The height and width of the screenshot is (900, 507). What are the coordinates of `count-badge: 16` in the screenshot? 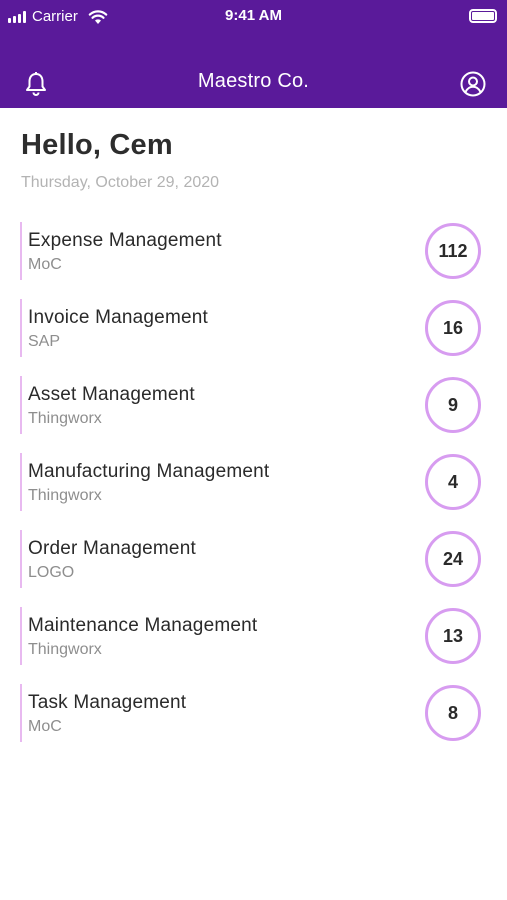 It's located at (453, 328).